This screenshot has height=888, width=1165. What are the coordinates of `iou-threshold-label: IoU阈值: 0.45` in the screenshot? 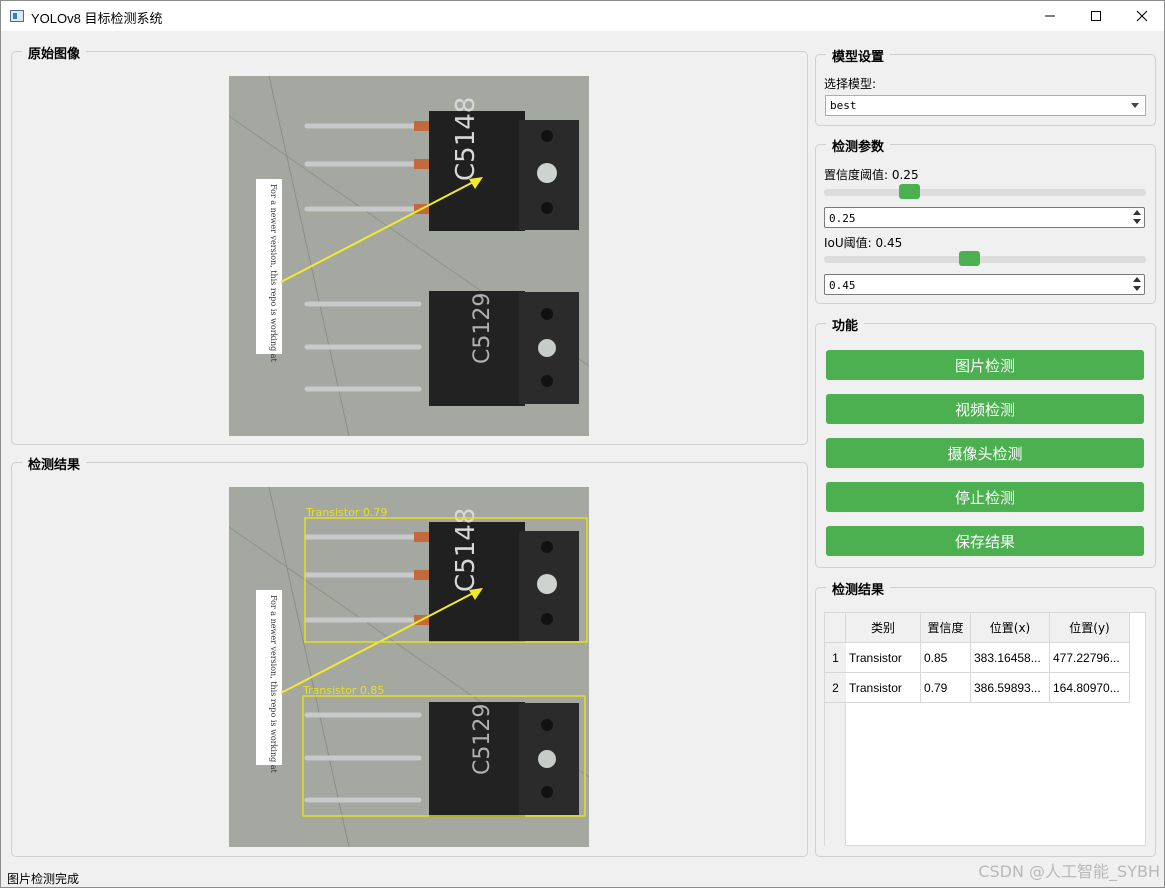 It's located at (863, 243).